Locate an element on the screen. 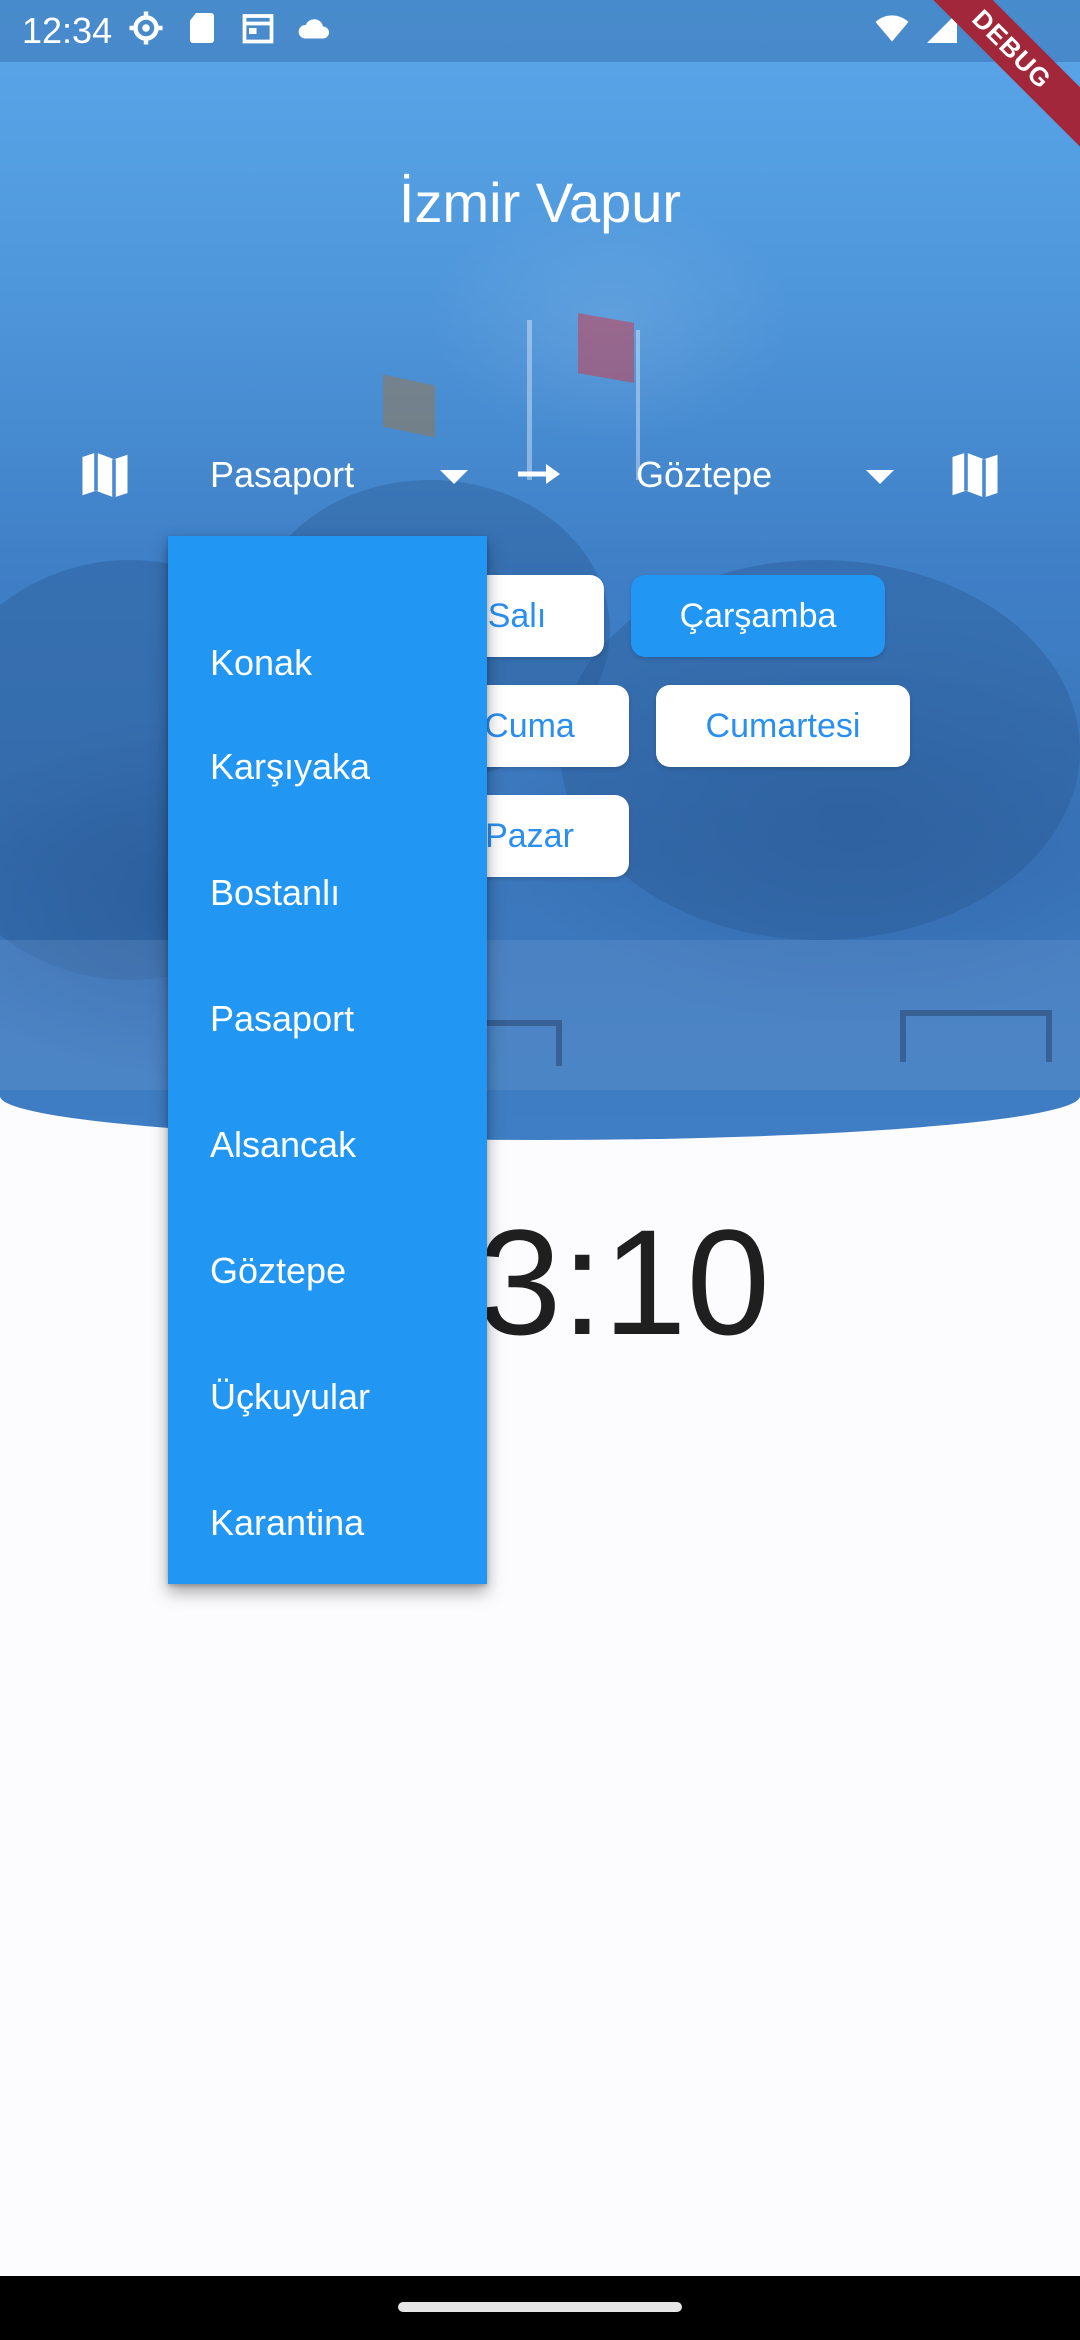 The image size is (1080, 2340). from-station-dropdown: Pasaport is located at coordinates (340, 475).